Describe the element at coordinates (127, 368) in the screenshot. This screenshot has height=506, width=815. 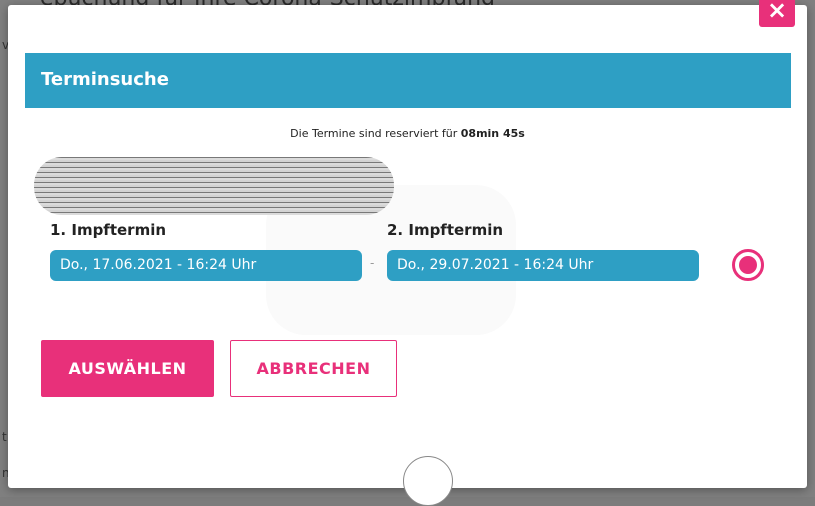
I see `select-button: AUSWÄHLEN` at that location.